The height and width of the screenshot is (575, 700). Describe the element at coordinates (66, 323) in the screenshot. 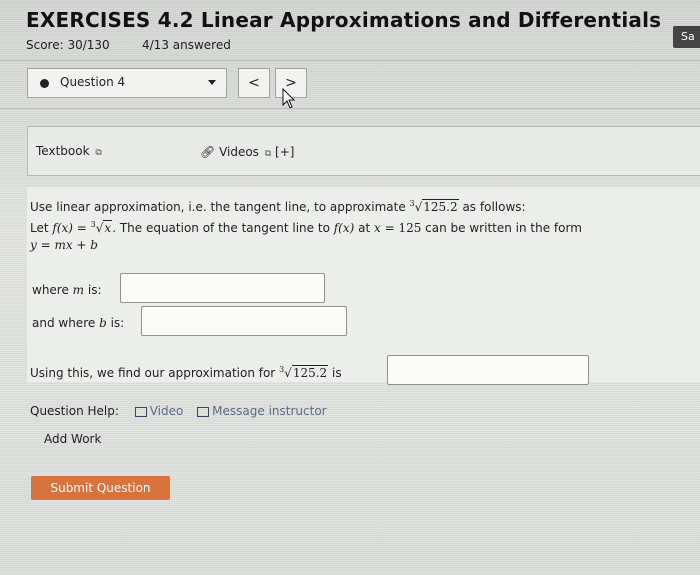

I see `label-text: and where` at that location.